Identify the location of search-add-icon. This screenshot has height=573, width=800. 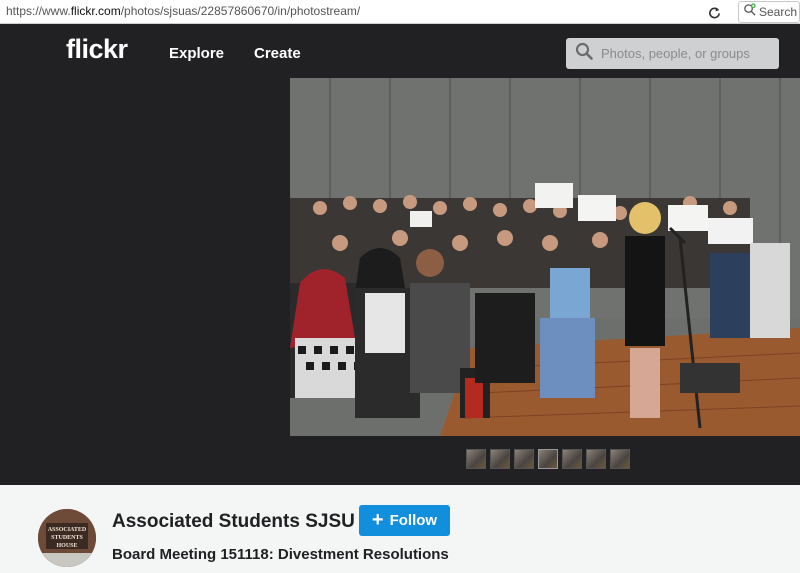
(749, 12).